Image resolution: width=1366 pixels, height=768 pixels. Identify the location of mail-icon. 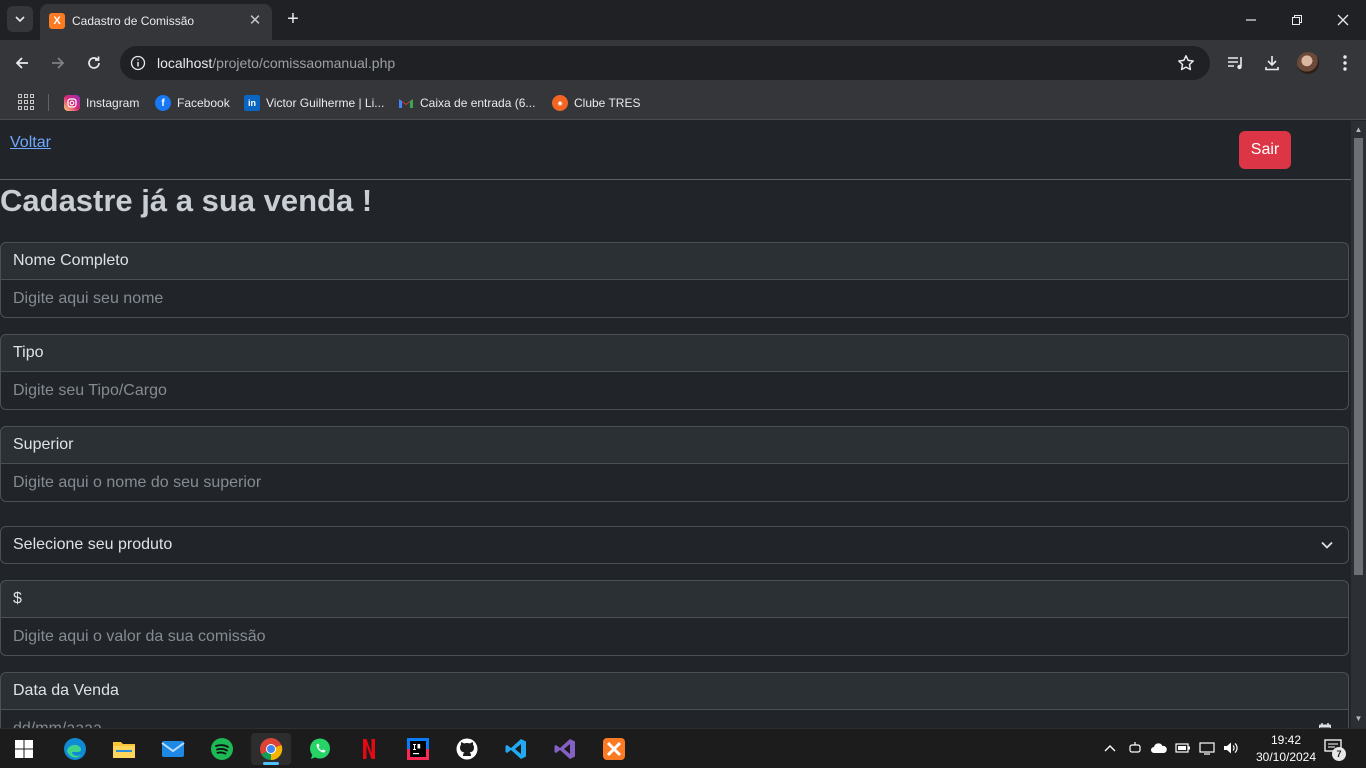
(173, 749).